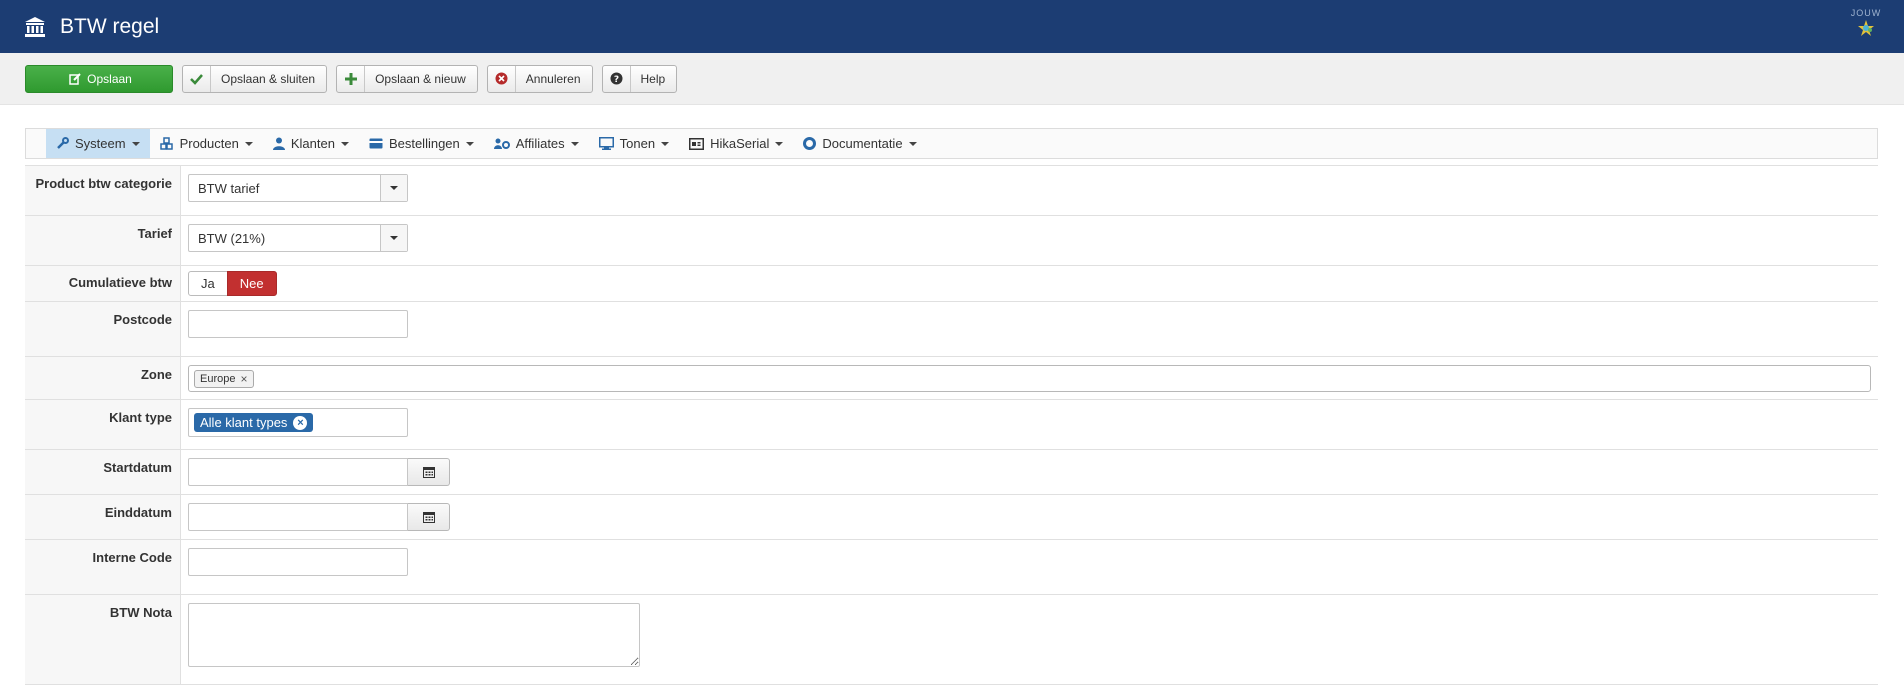 The width and height of the screenshot is (1904, 689). I want to click on page-header: BTW regel JOUW, so click(952, 26).